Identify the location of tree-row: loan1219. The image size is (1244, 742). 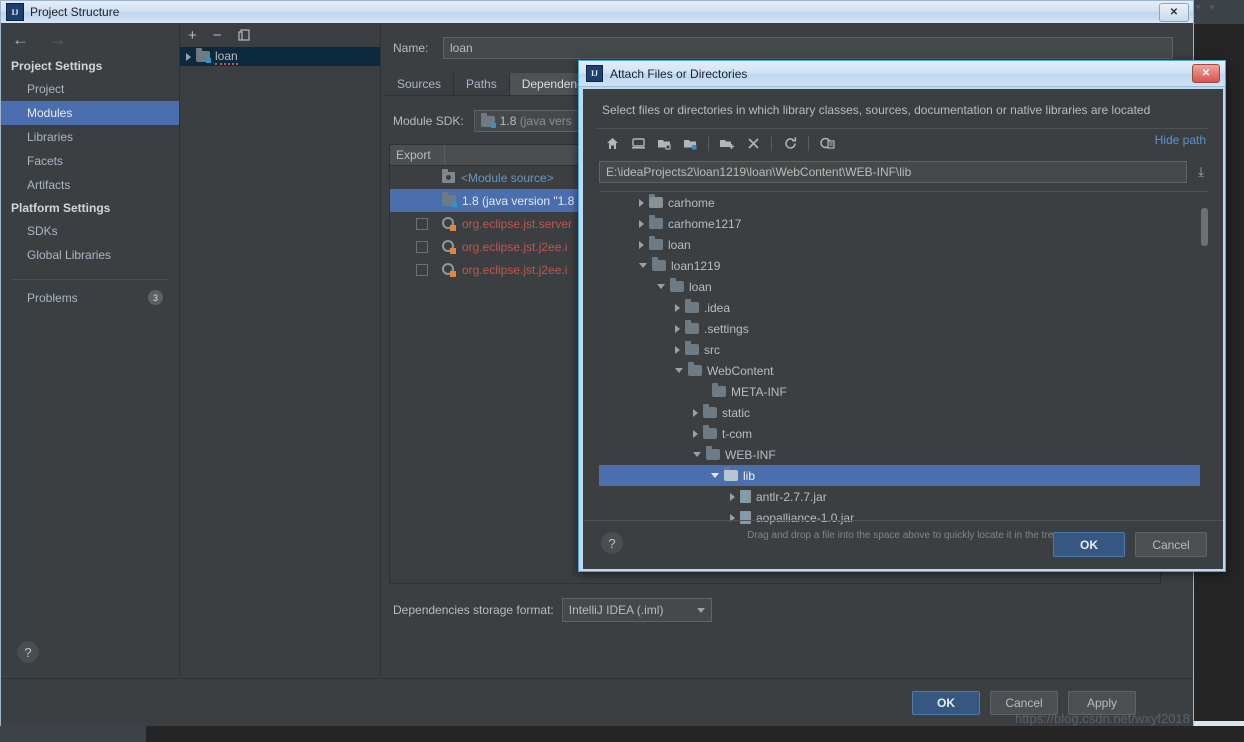
(904, 265).